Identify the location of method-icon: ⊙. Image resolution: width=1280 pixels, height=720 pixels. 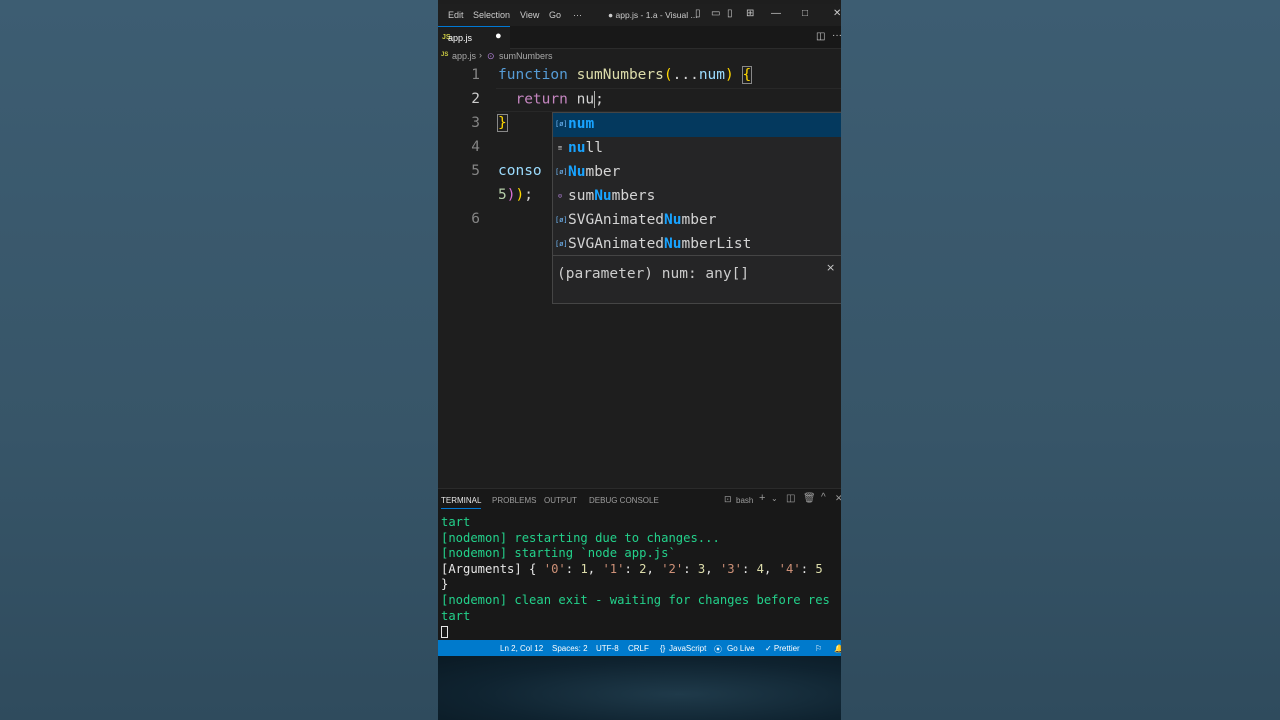
(560, 196).